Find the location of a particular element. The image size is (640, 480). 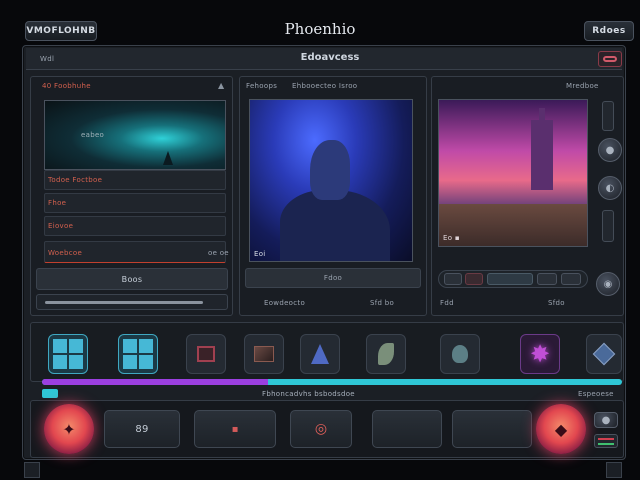

toolbar-left-label: Wdl is located at coordinates (47, 59).